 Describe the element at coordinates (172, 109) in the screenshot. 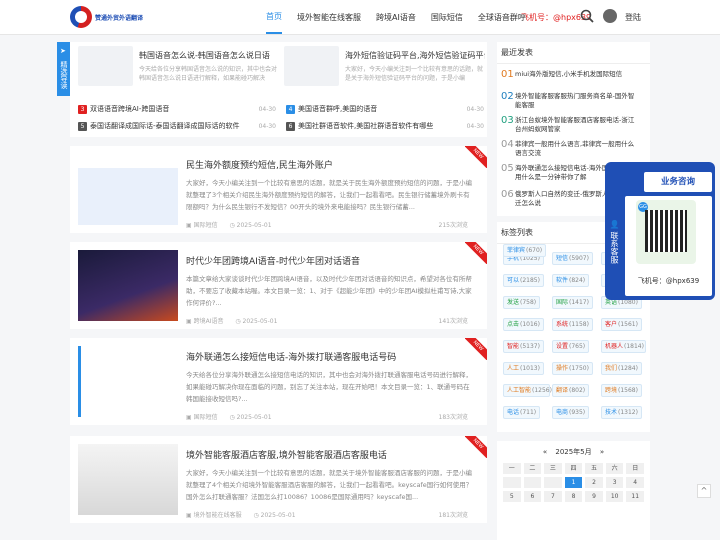

I see `mini-list-title: 双语语音跨境AI-跨国语音` at that location.